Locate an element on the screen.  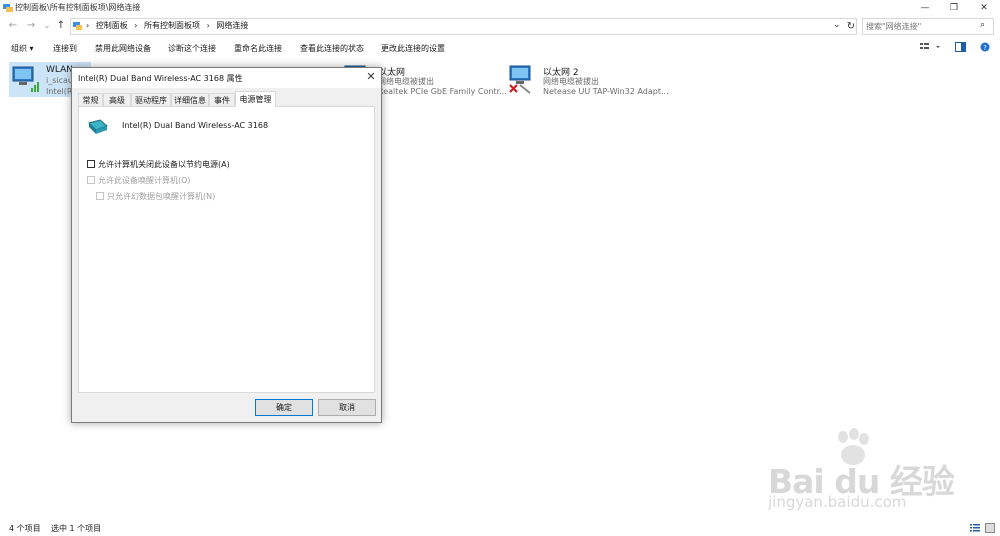
maximize-button: ❐ is located at coordinates (954, 8).